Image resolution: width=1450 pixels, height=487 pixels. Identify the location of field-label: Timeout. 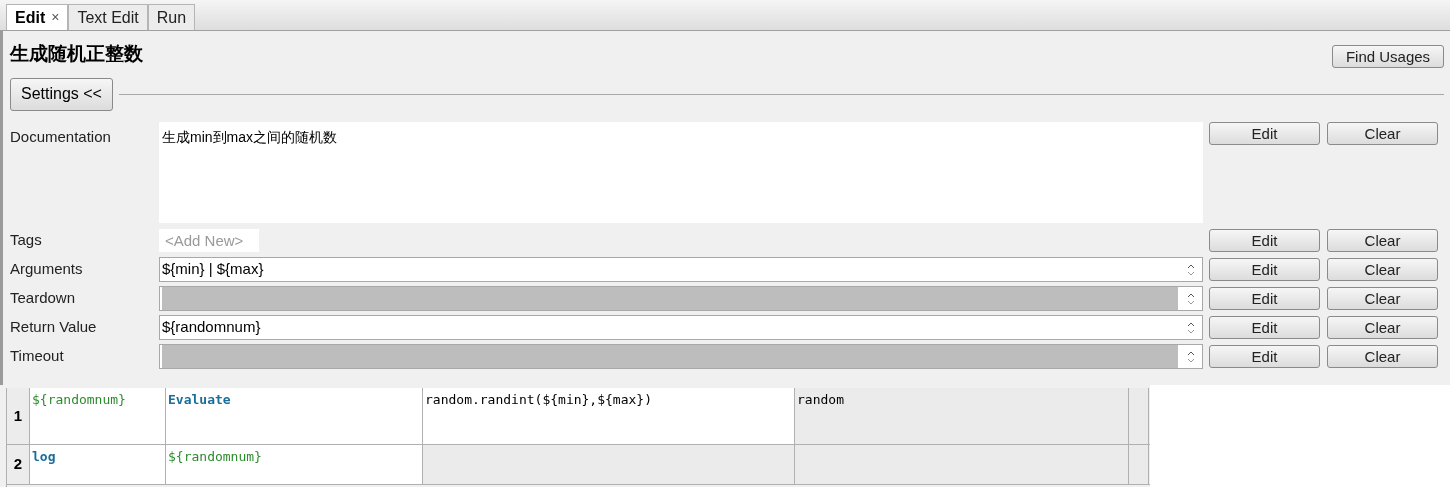
(37, 356).